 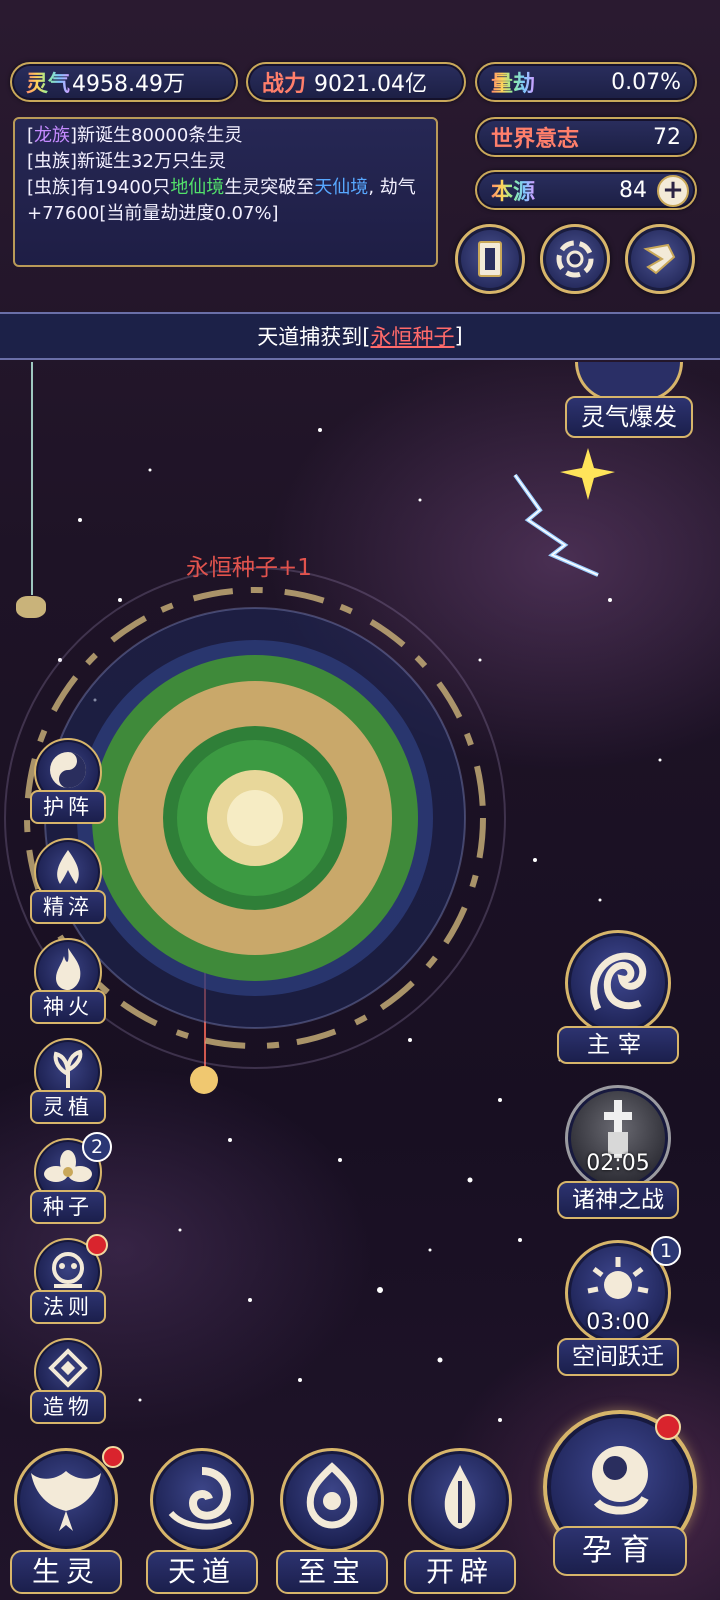 What do you see at coordinates (618, 983) in the screenshot?
I see `dragon-icon` at bounding box center [618, 983].